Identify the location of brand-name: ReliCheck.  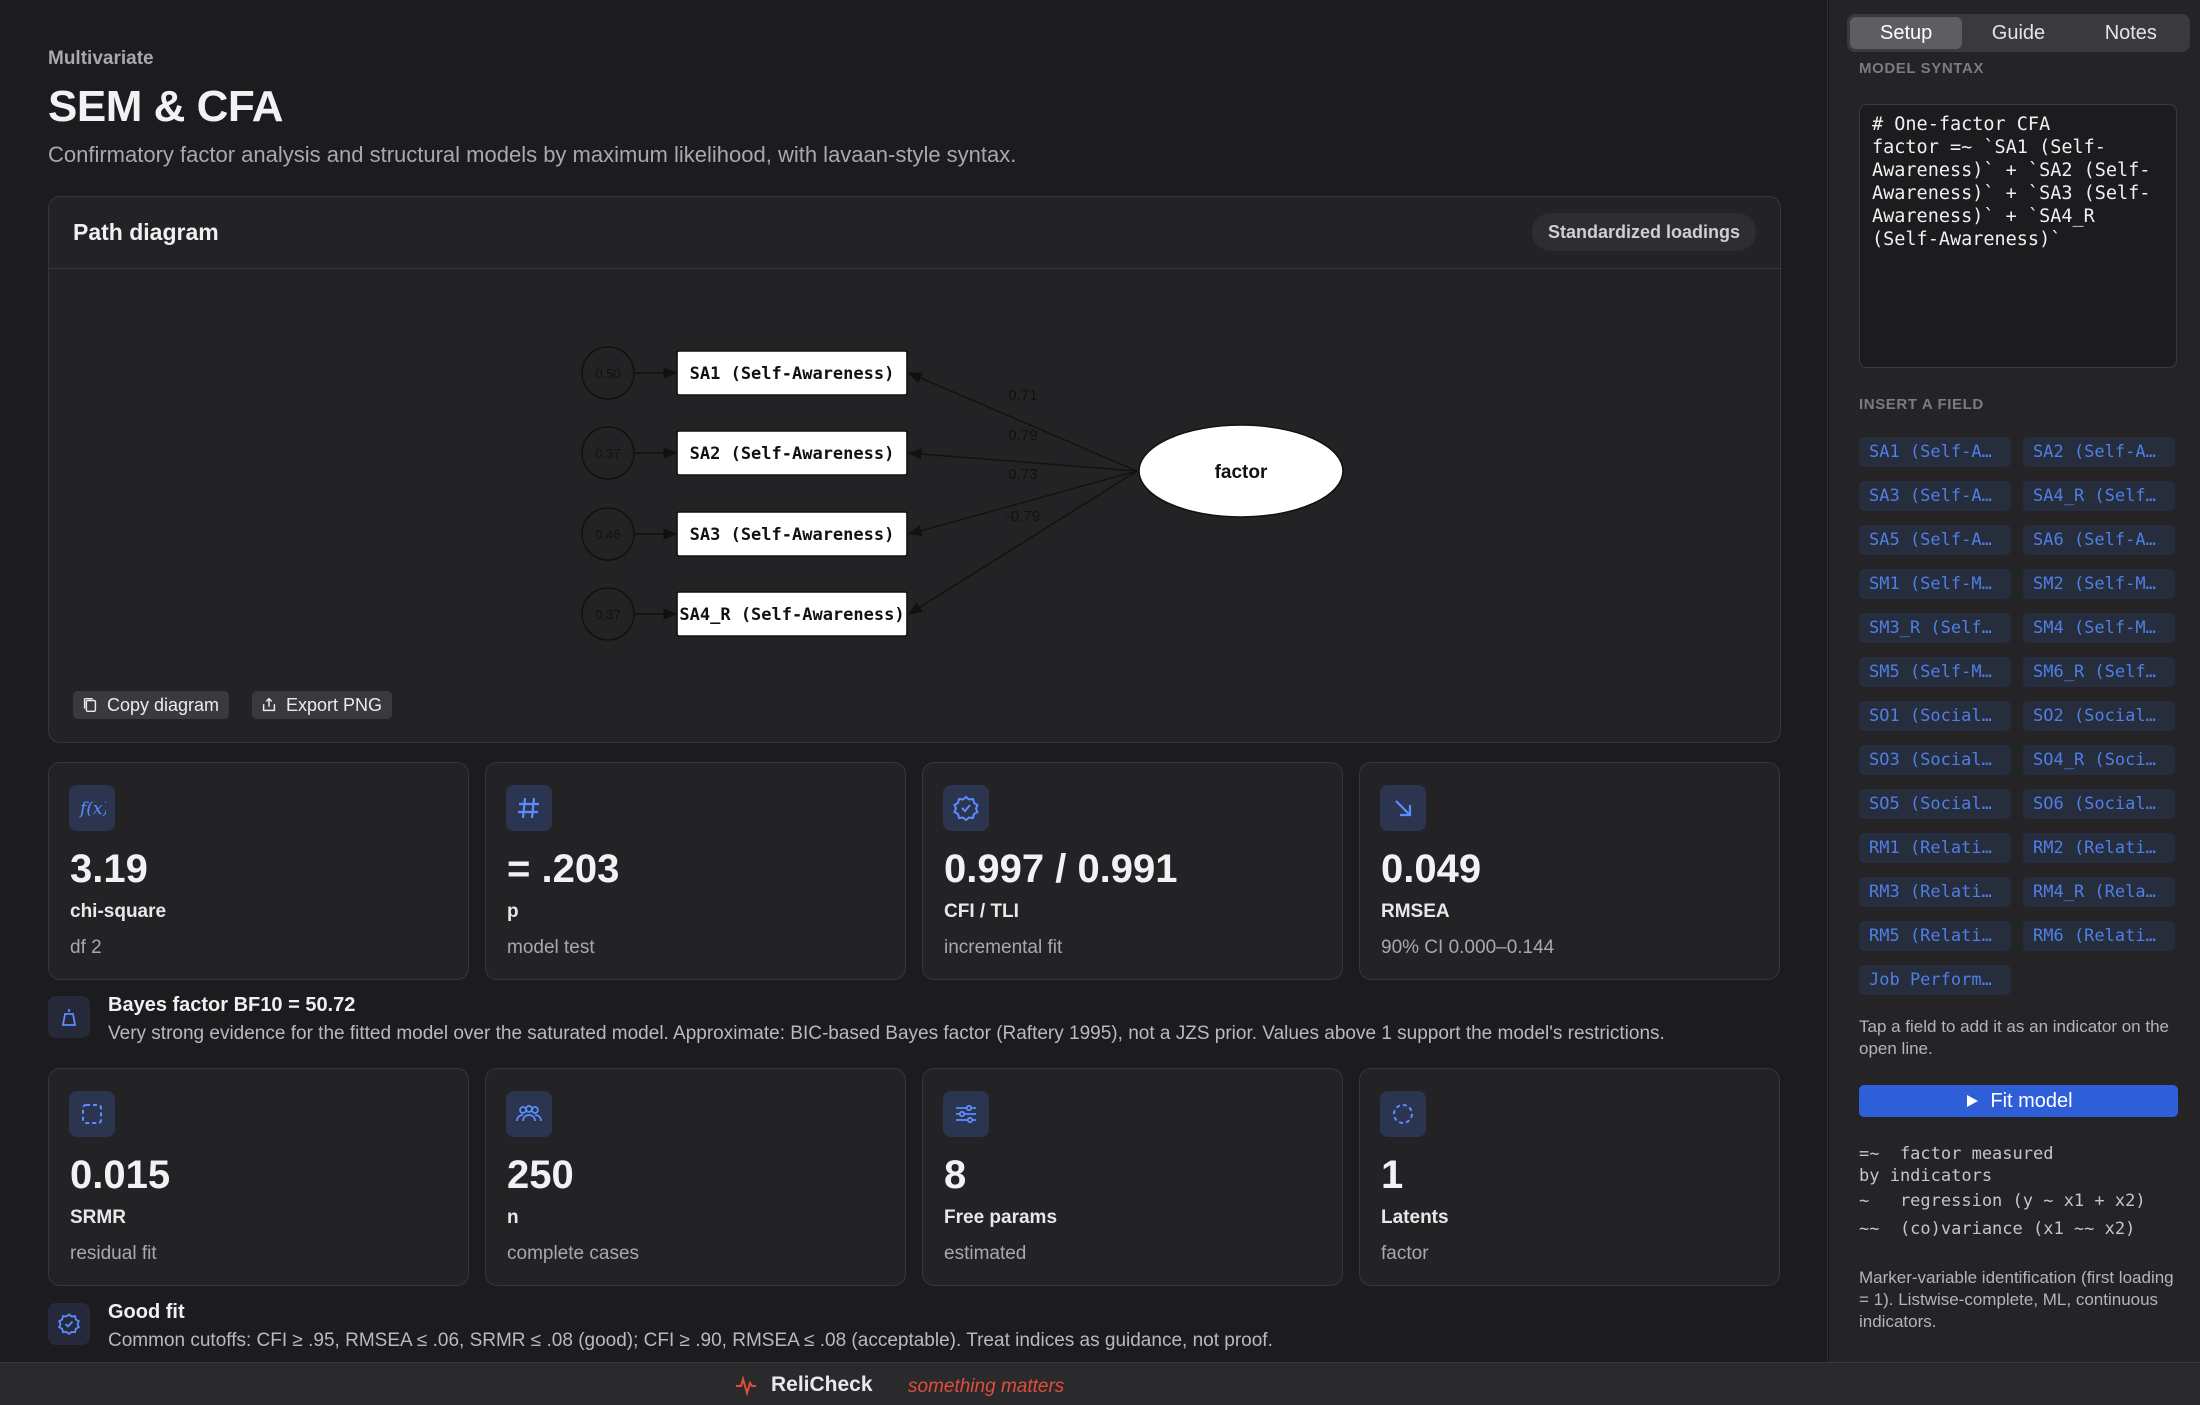
(822, 1384).